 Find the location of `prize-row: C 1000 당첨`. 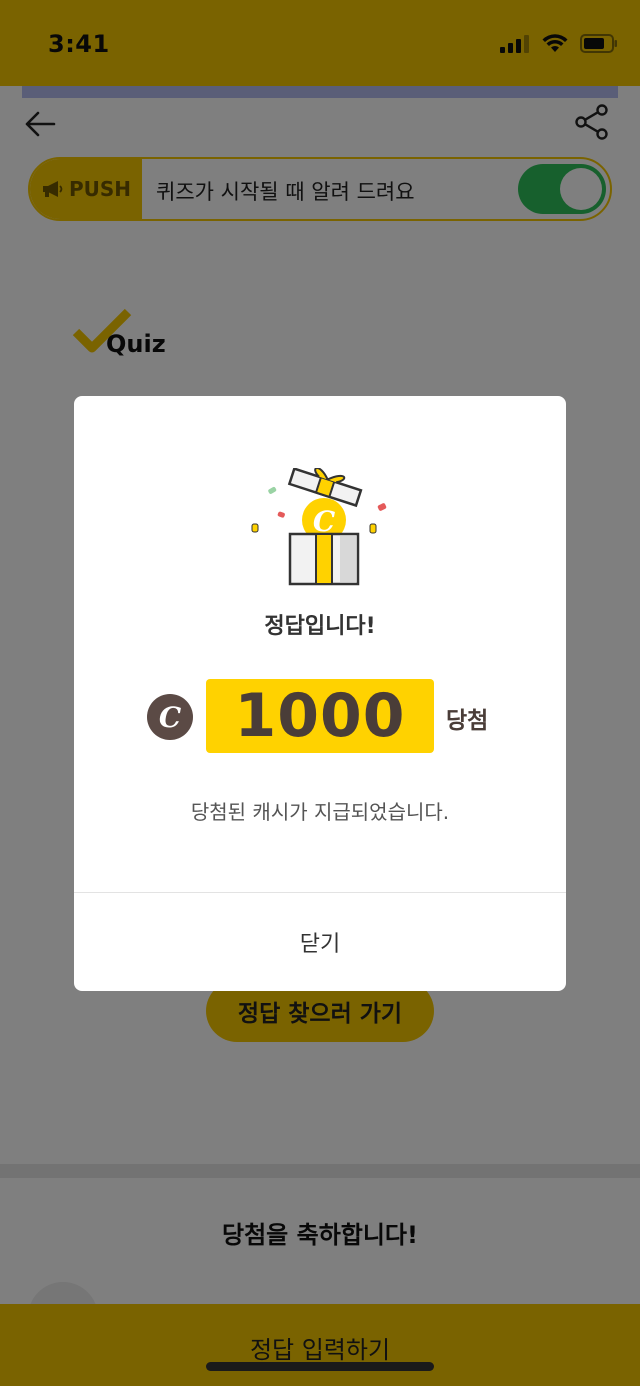

prize-row: C 1000 당첨 is located at coordinates (320, 717).